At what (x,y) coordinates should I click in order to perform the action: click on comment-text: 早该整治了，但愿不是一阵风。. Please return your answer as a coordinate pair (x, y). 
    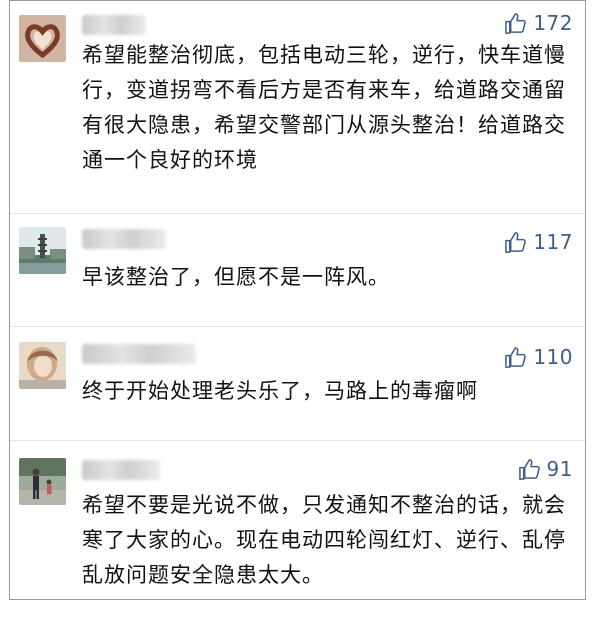
    Looking at the image, I should click on (236, 277).